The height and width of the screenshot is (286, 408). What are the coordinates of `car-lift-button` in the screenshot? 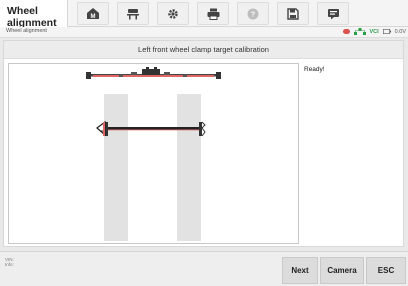 It's located at (133, 13).